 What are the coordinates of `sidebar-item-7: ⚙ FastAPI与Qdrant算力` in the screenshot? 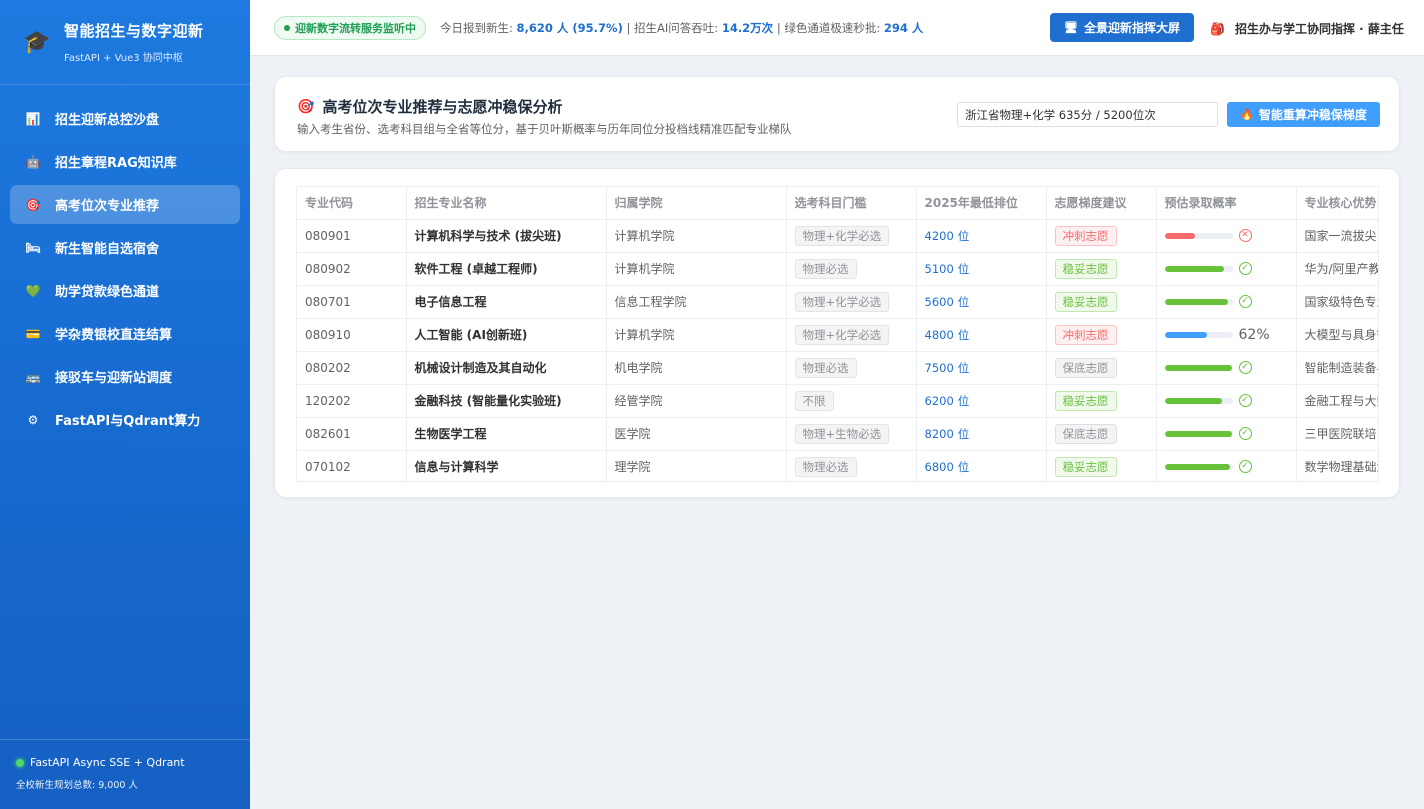 It's located at (125, 419).